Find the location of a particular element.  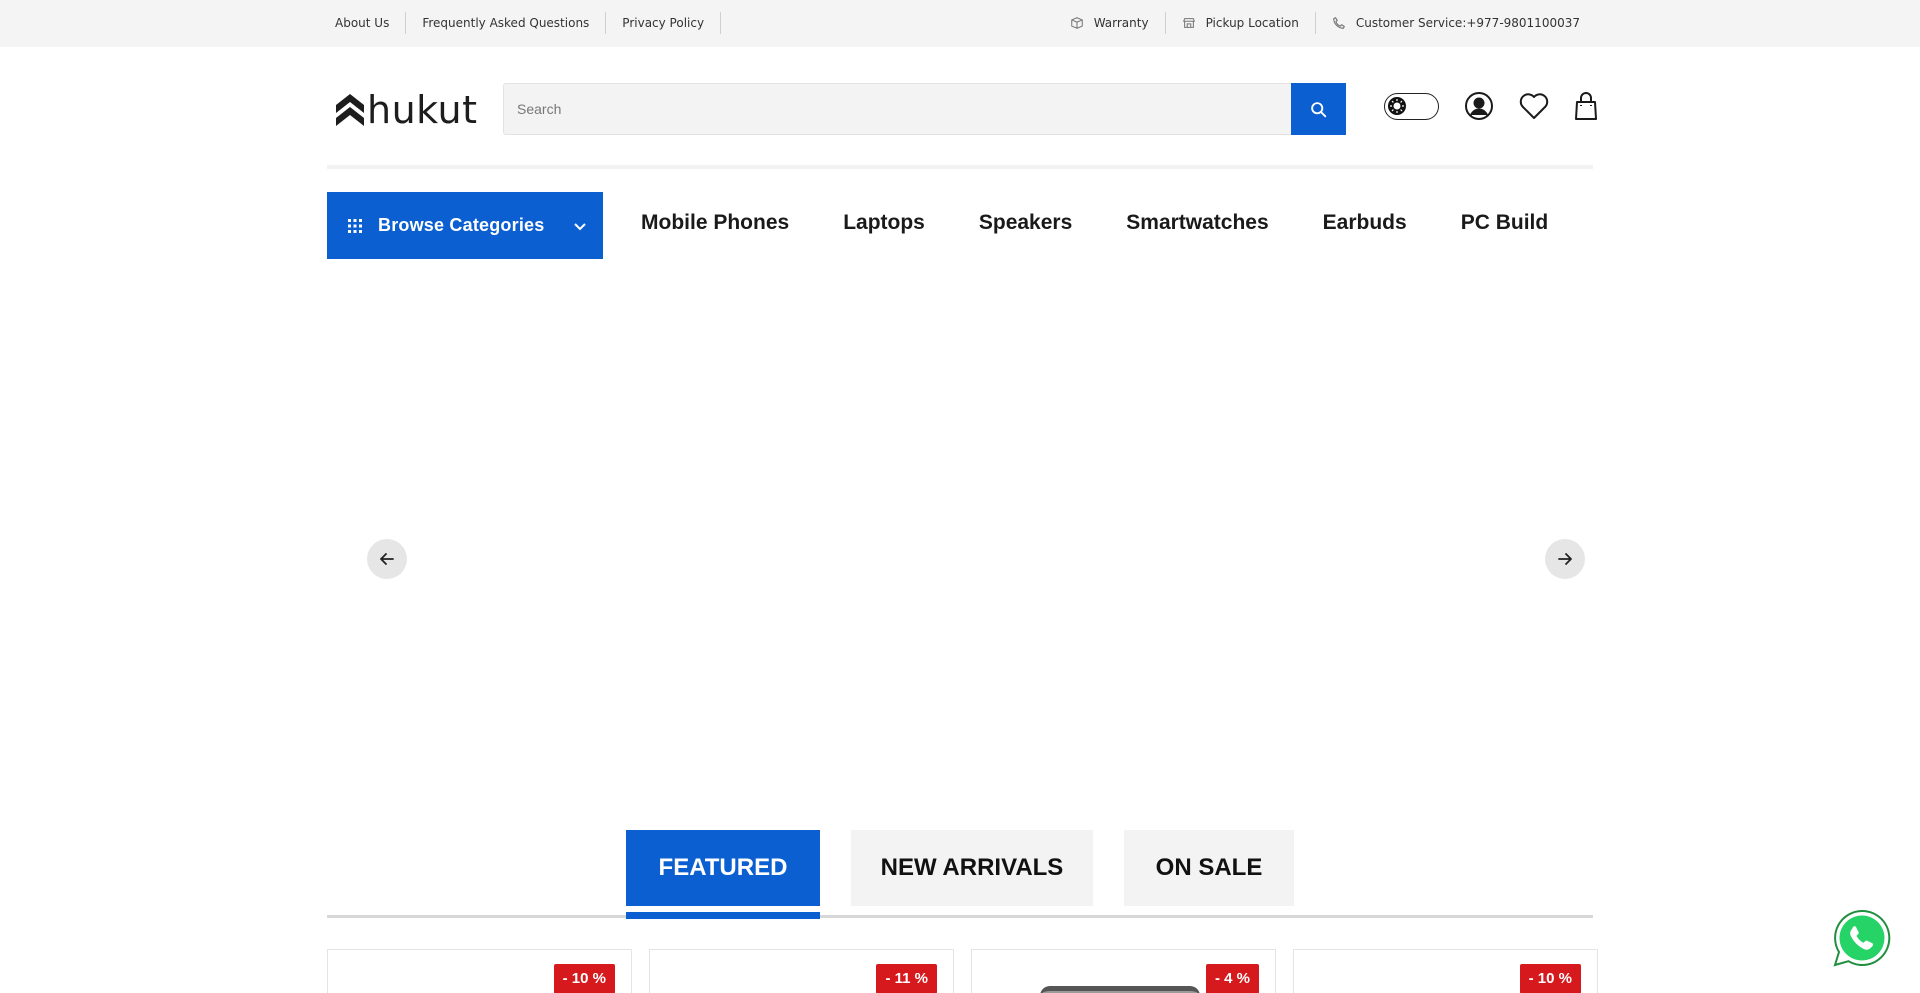

faq-link: Frequently Asked Questions is located at coordinates (506, 23).